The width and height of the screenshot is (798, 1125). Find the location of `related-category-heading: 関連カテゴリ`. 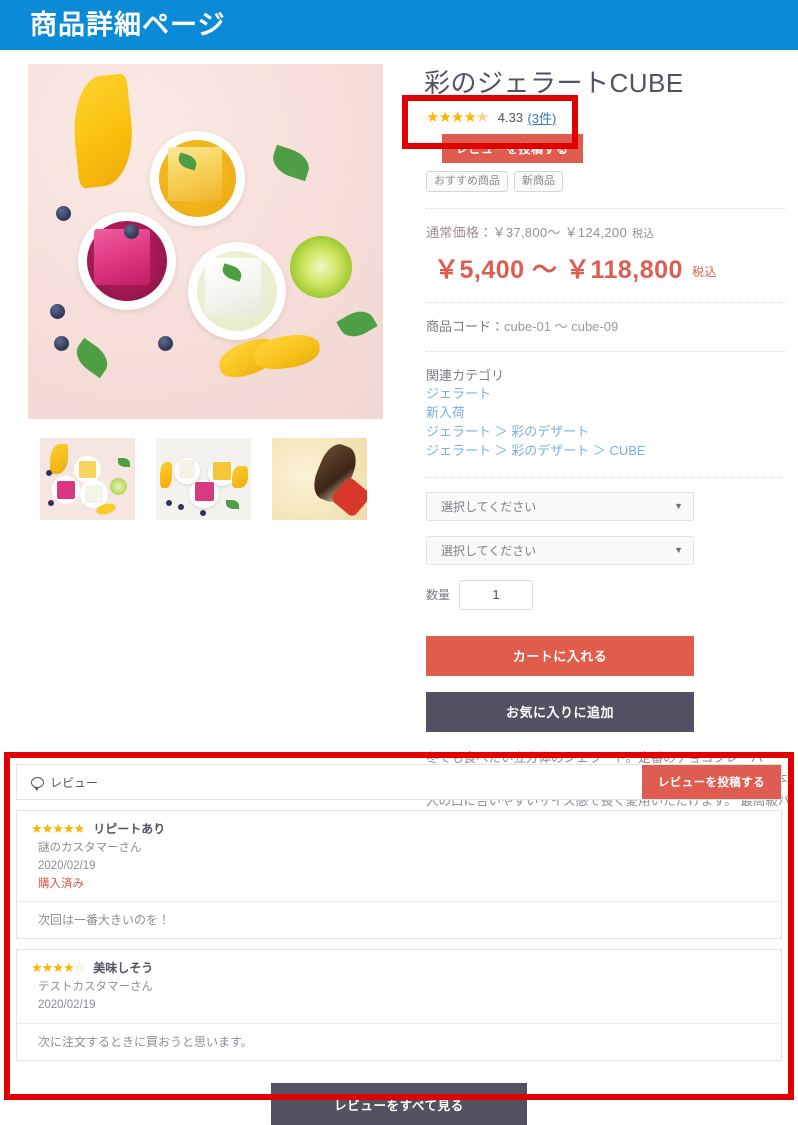

related-category-heading: 関連カテゴリ is located at coordinates (465, 376).